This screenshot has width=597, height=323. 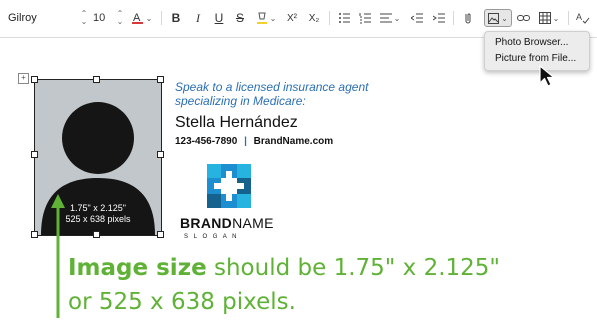 I want to click on font-color-button: A ⌄, so click(x=142, y=18).